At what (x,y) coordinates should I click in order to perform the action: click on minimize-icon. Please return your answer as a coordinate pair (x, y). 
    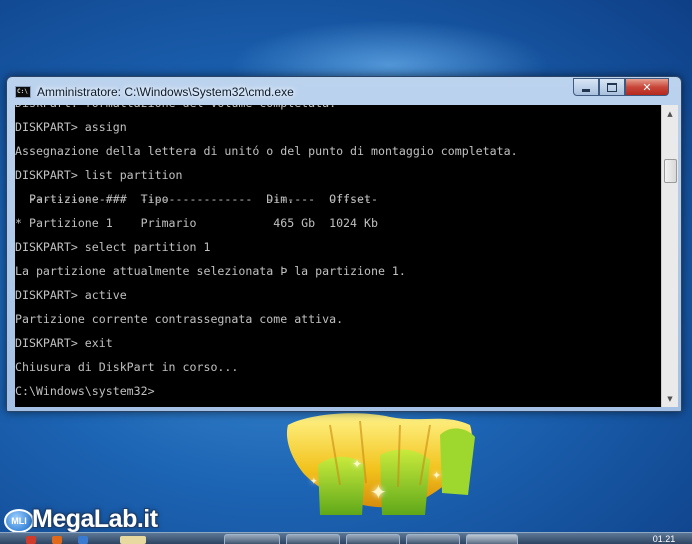
    Looking at the image, I should click on (586, 90).